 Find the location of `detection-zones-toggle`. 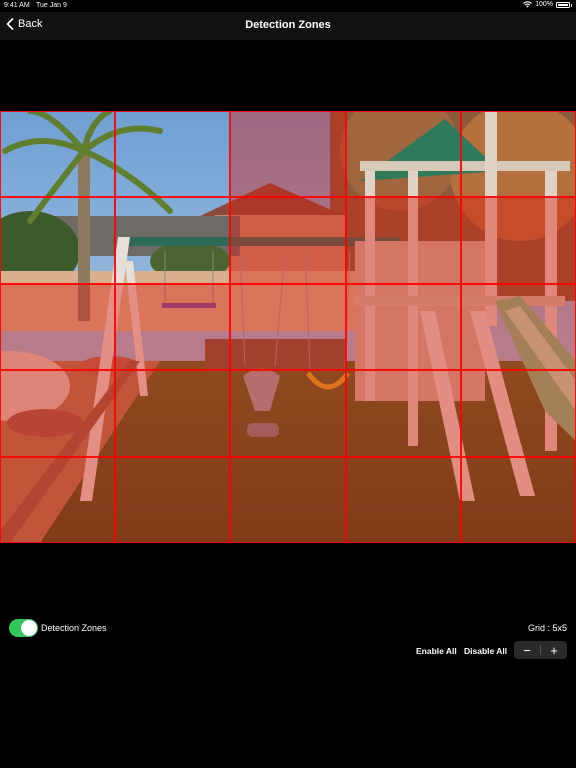

detection-zones-toggle is located at coordinates (23, 628).